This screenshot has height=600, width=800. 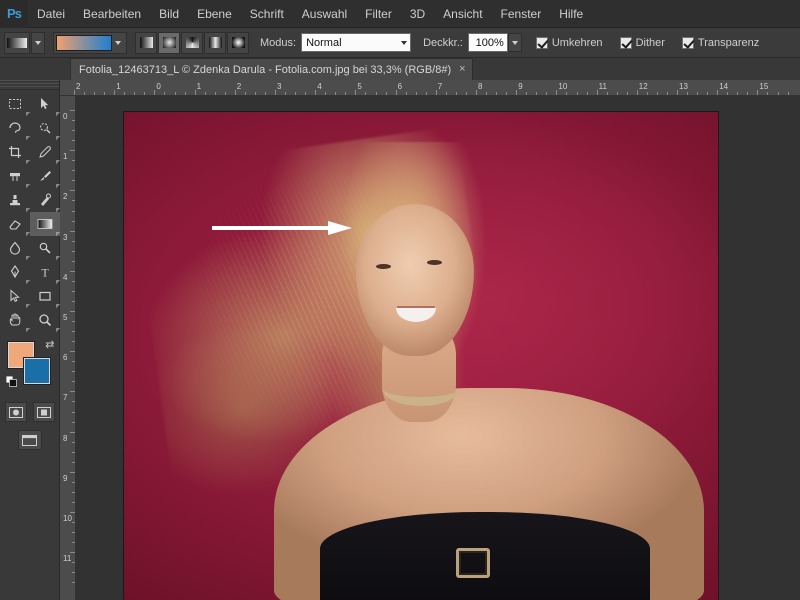 I want to click on ruler-tick-label: 2, so click(x=78, y=86).